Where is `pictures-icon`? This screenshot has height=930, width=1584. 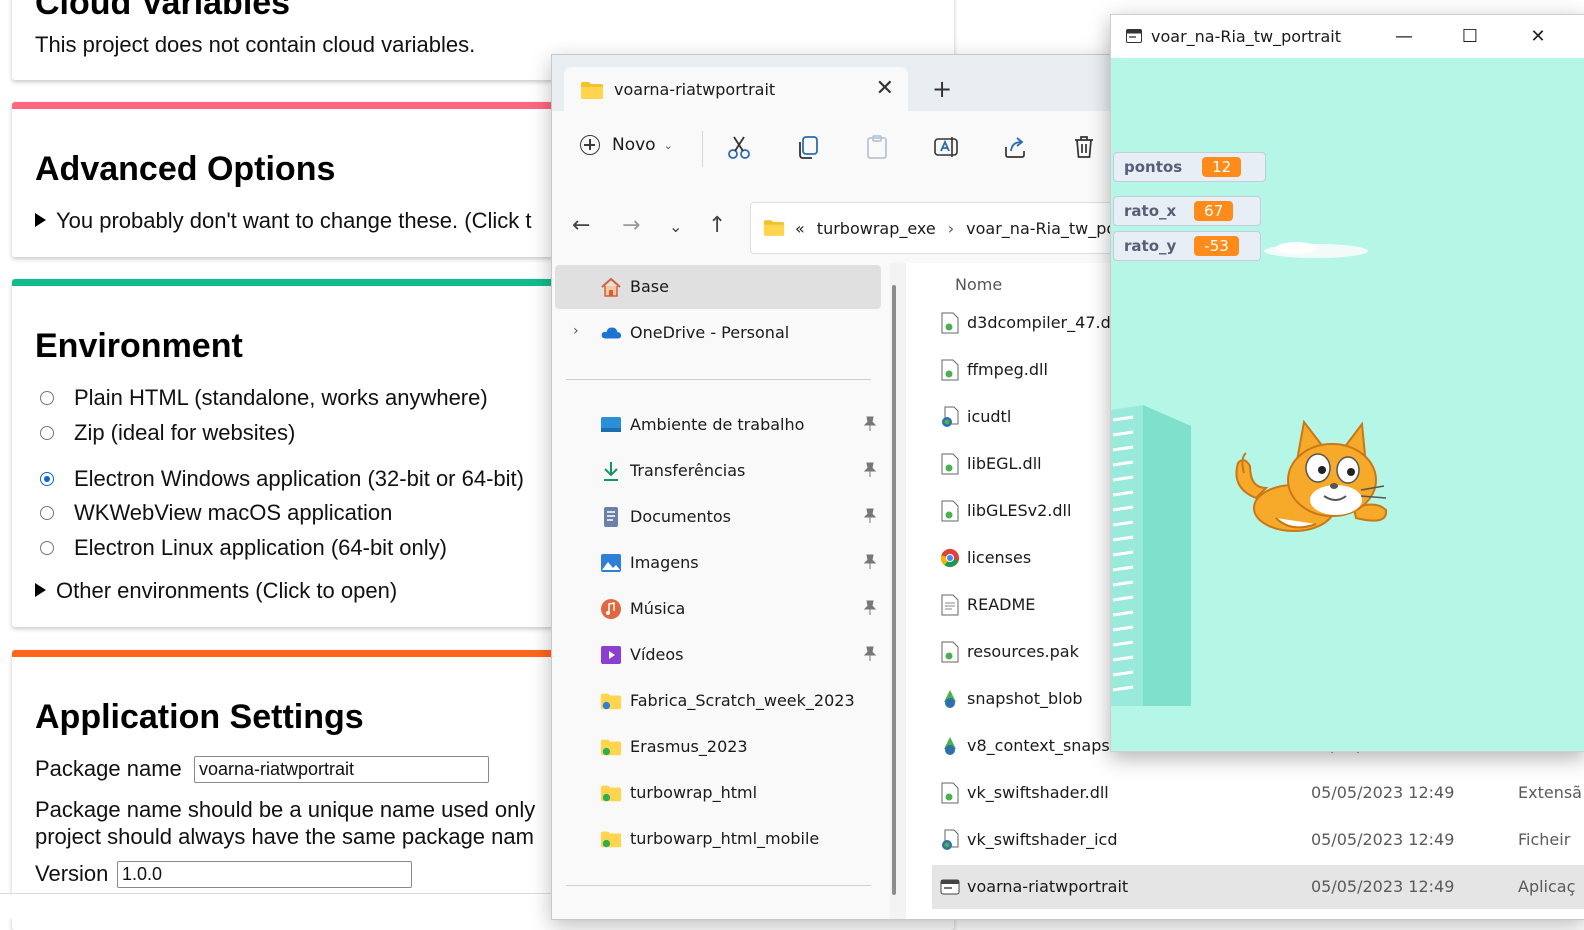 pictures-icon is located at coordinates (611, 563).